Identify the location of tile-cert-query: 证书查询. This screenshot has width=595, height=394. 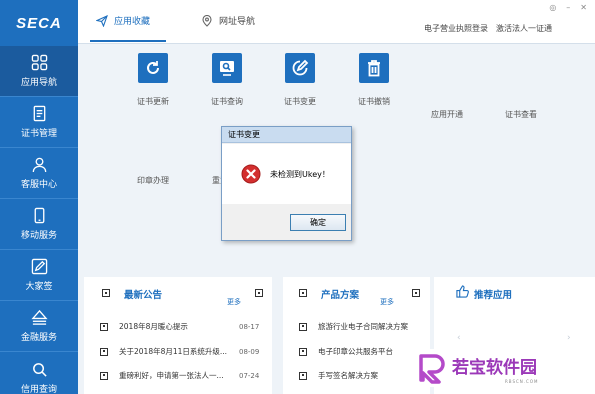
(227, 80).